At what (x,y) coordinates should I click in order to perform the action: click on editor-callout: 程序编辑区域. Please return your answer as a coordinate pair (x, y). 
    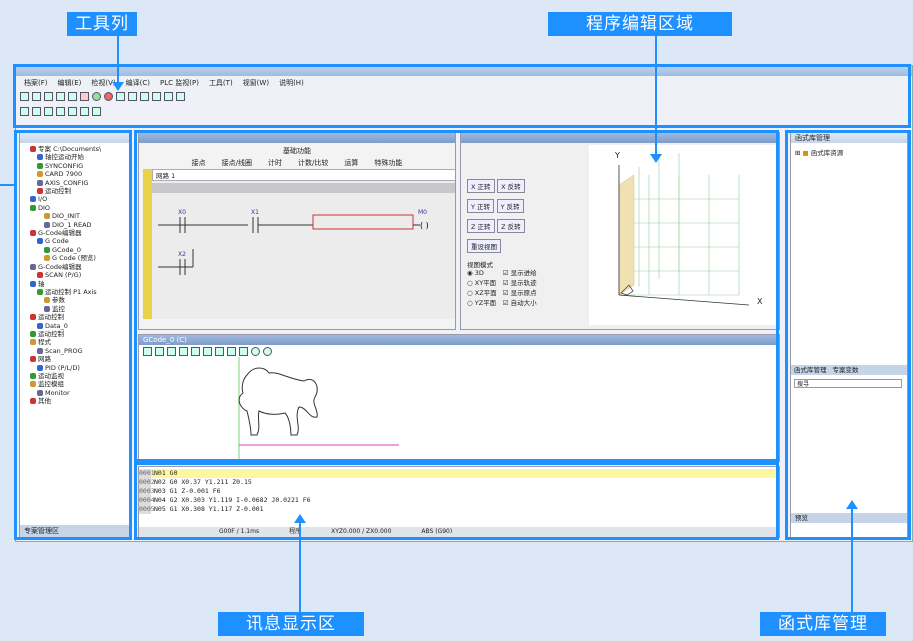
    Looking at the image, I should click on (640, 24).